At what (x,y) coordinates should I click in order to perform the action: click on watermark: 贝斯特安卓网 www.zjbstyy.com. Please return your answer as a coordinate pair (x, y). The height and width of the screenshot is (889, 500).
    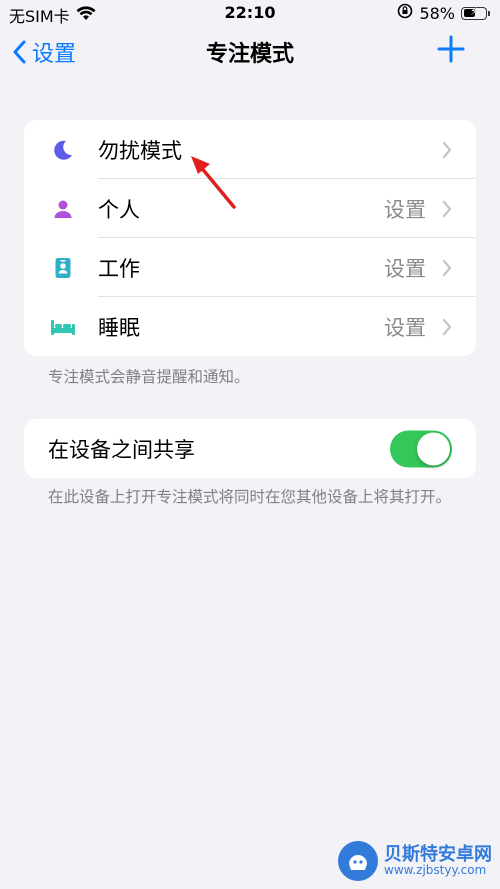
    Looking at the image, I should click on (415, 861).